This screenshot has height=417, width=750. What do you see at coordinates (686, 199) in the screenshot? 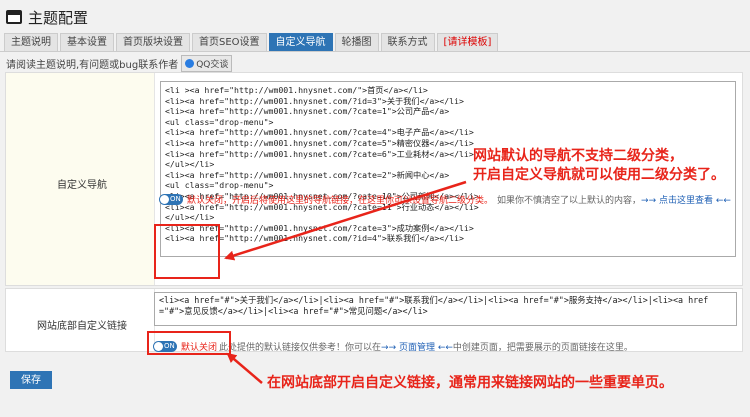
I see `view-default-link: →→ 点击这里查看 ←←` at bounding box center [686, 199].